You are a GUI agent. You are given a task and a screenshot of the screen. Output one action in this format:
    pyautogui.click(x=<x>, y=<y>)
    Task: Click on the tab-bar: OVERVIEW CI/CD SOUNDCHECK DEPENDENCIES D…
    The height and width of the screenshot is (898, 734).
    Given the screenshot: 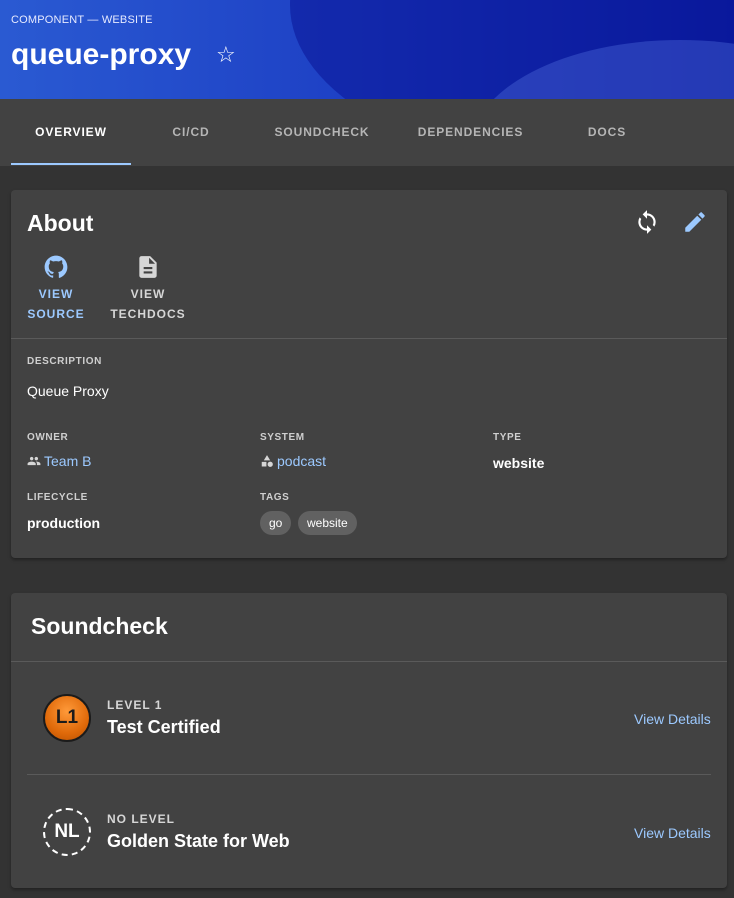 What is the action you would take?
    pyautogui.click(x=367, y=132)
    